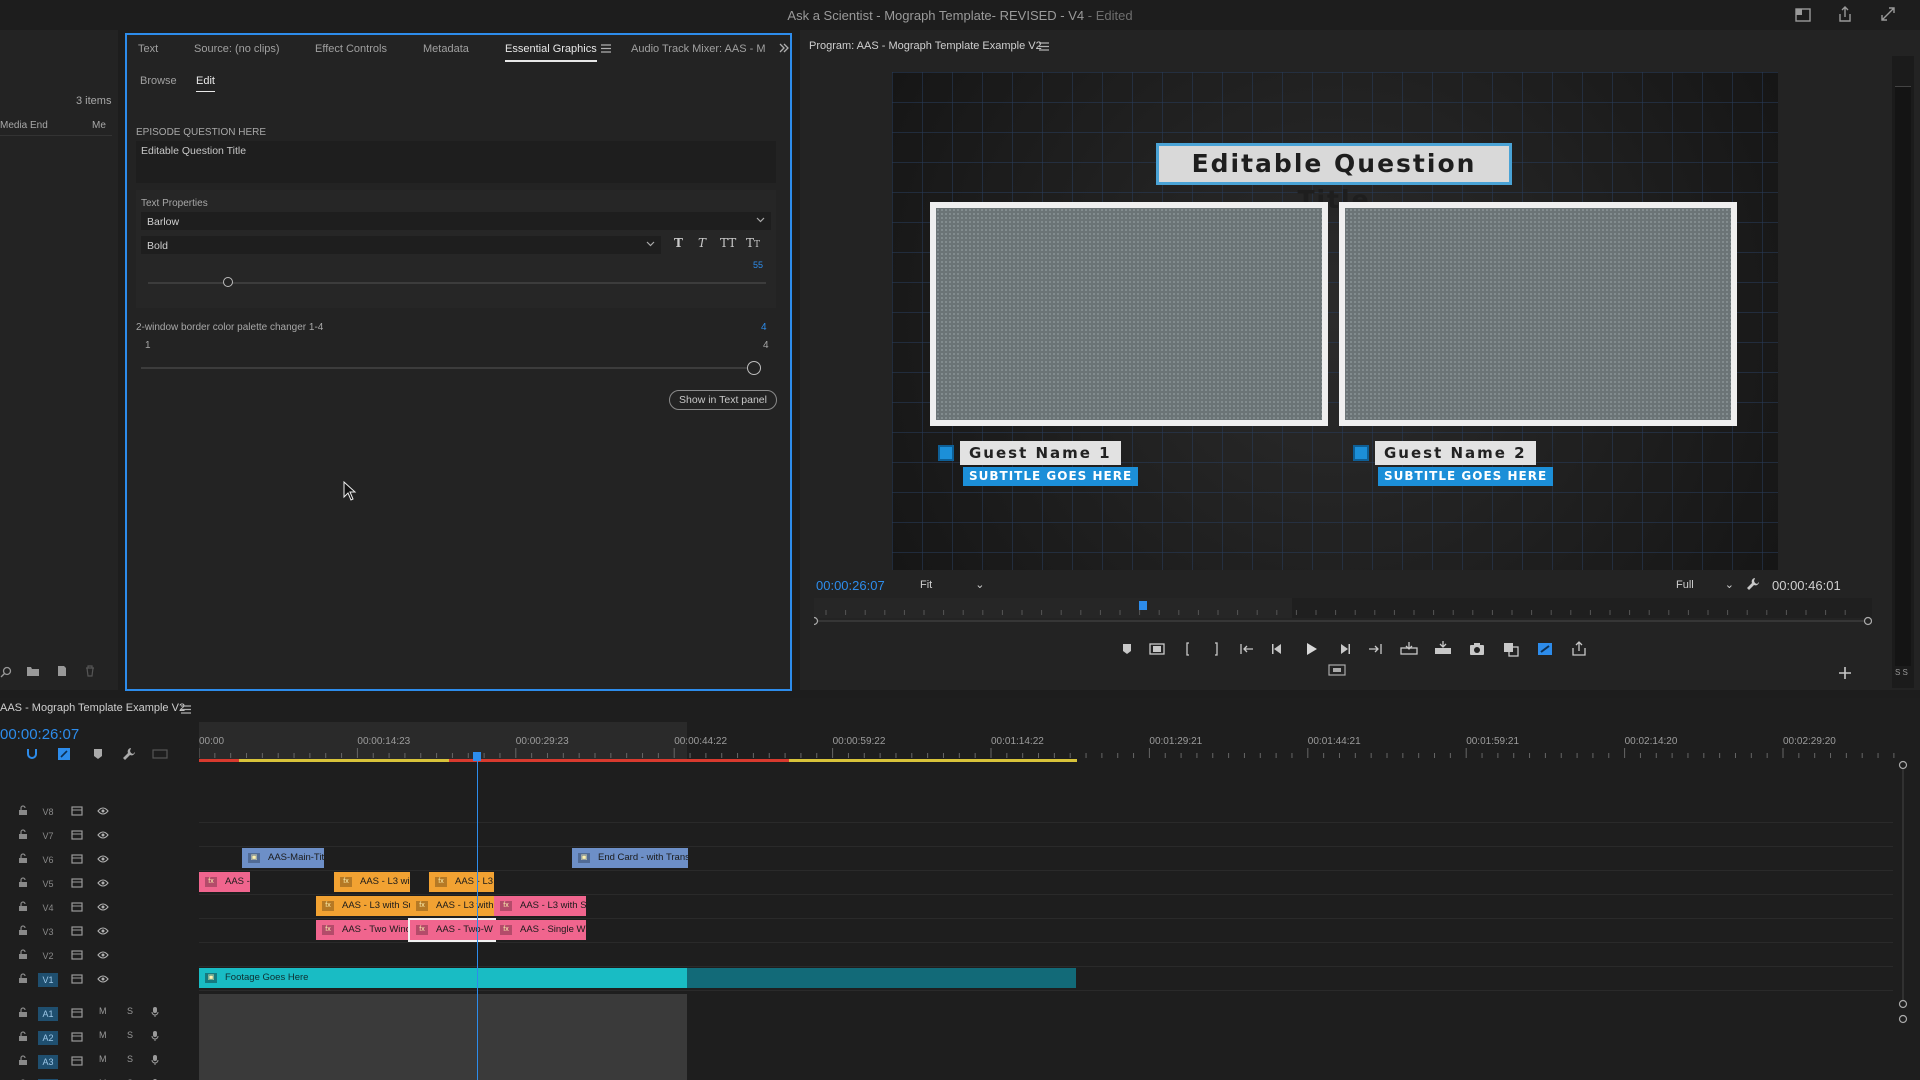  What do you see at coordinates (48, 908) in the screenshot?
I see `track-name: V4` at bounding box center [48, 908].